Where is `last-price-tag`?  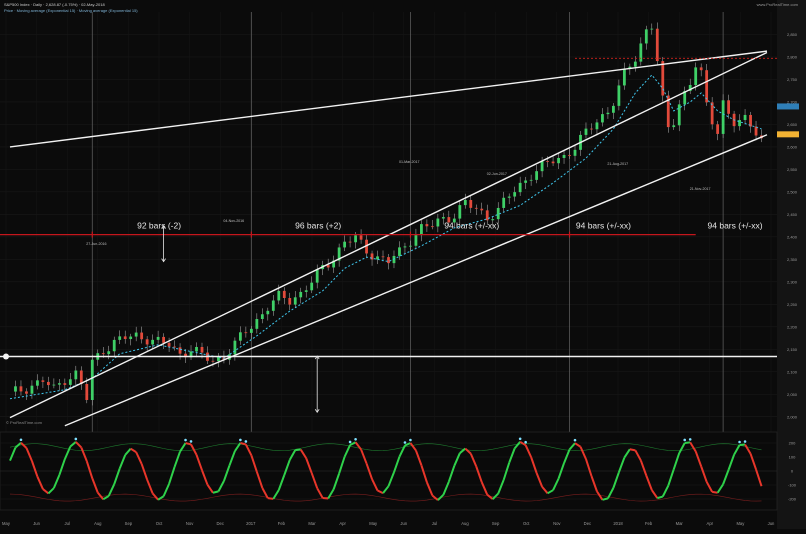 last-price-tag is located at coordinates (788, 134).